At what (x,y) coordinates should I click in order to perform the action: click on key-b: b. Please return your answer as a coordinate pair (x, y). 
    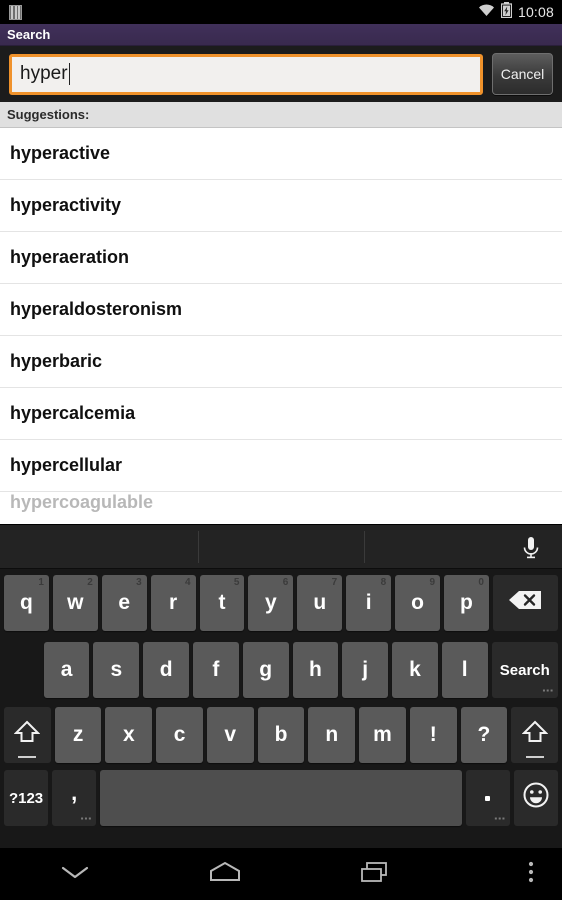
    Looking at the image, I should click on (281, 735).